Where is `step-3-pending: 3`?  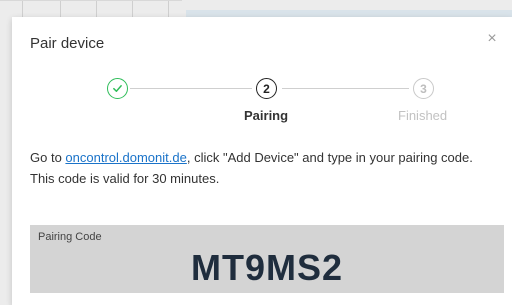
step-3-pending: 3 is located at coordinates (423, 88).